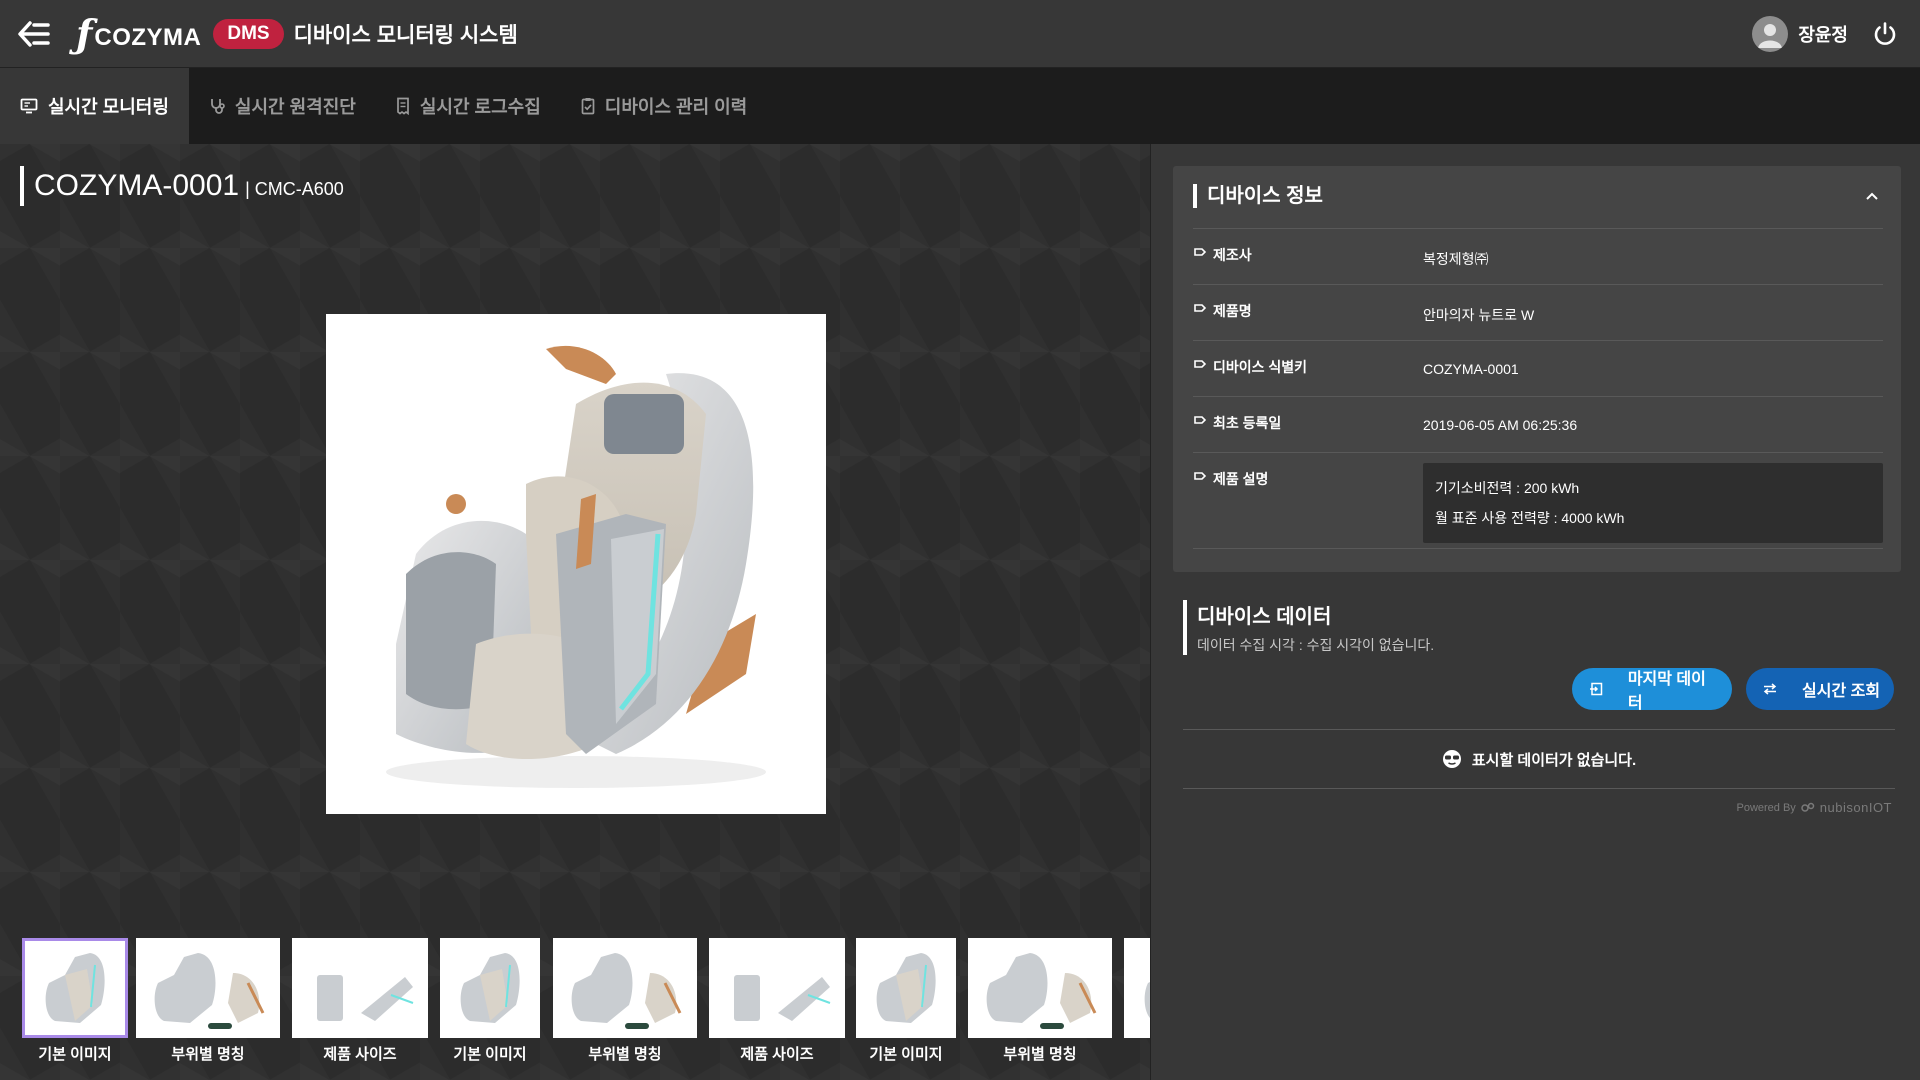 The image size is (1920, 1080). Describe the element at coordinates (1554, 760) in the screenshot. I see `no-data-text: 표시할 데이터가 없습니다.` at that location.